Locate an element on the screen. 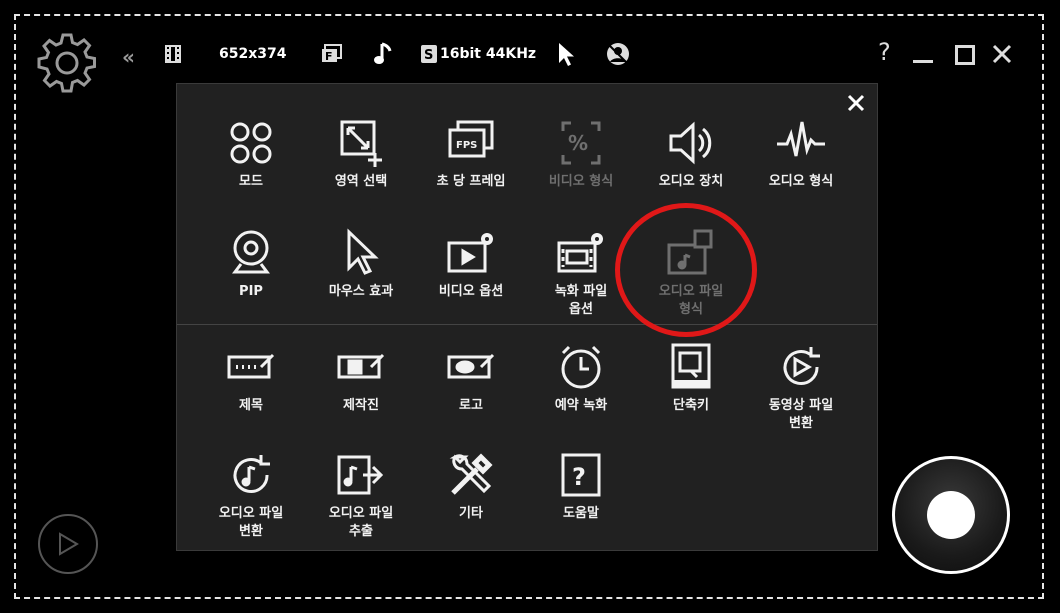  music-note-icon is located at coordinates (384, 54).